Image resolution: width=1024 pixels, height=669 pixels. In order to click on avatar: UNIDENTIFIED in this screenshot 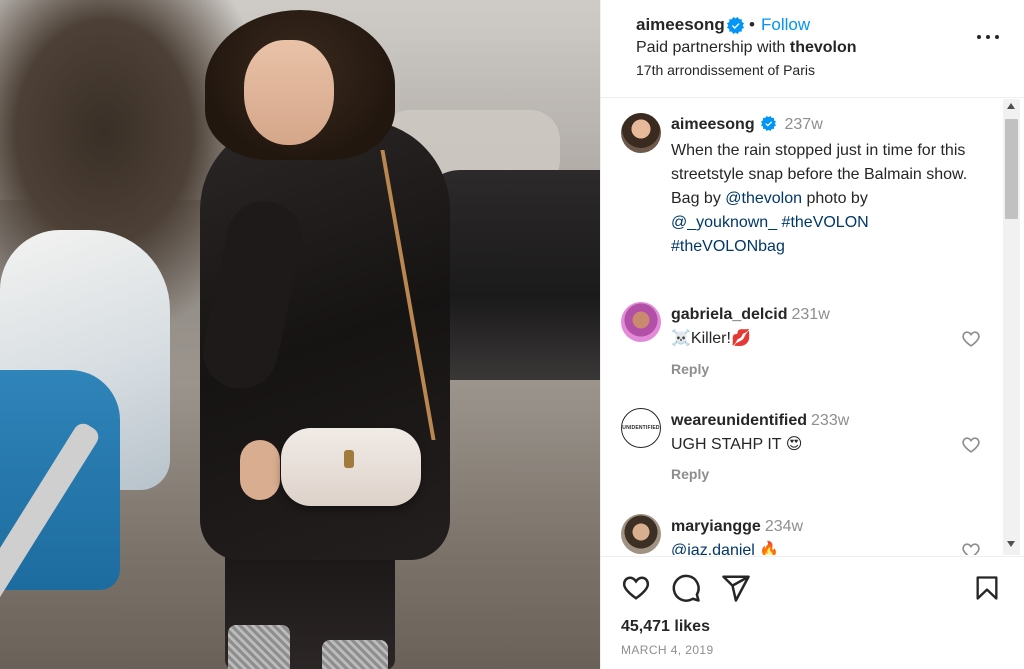, I will do `click(641, 428)`.